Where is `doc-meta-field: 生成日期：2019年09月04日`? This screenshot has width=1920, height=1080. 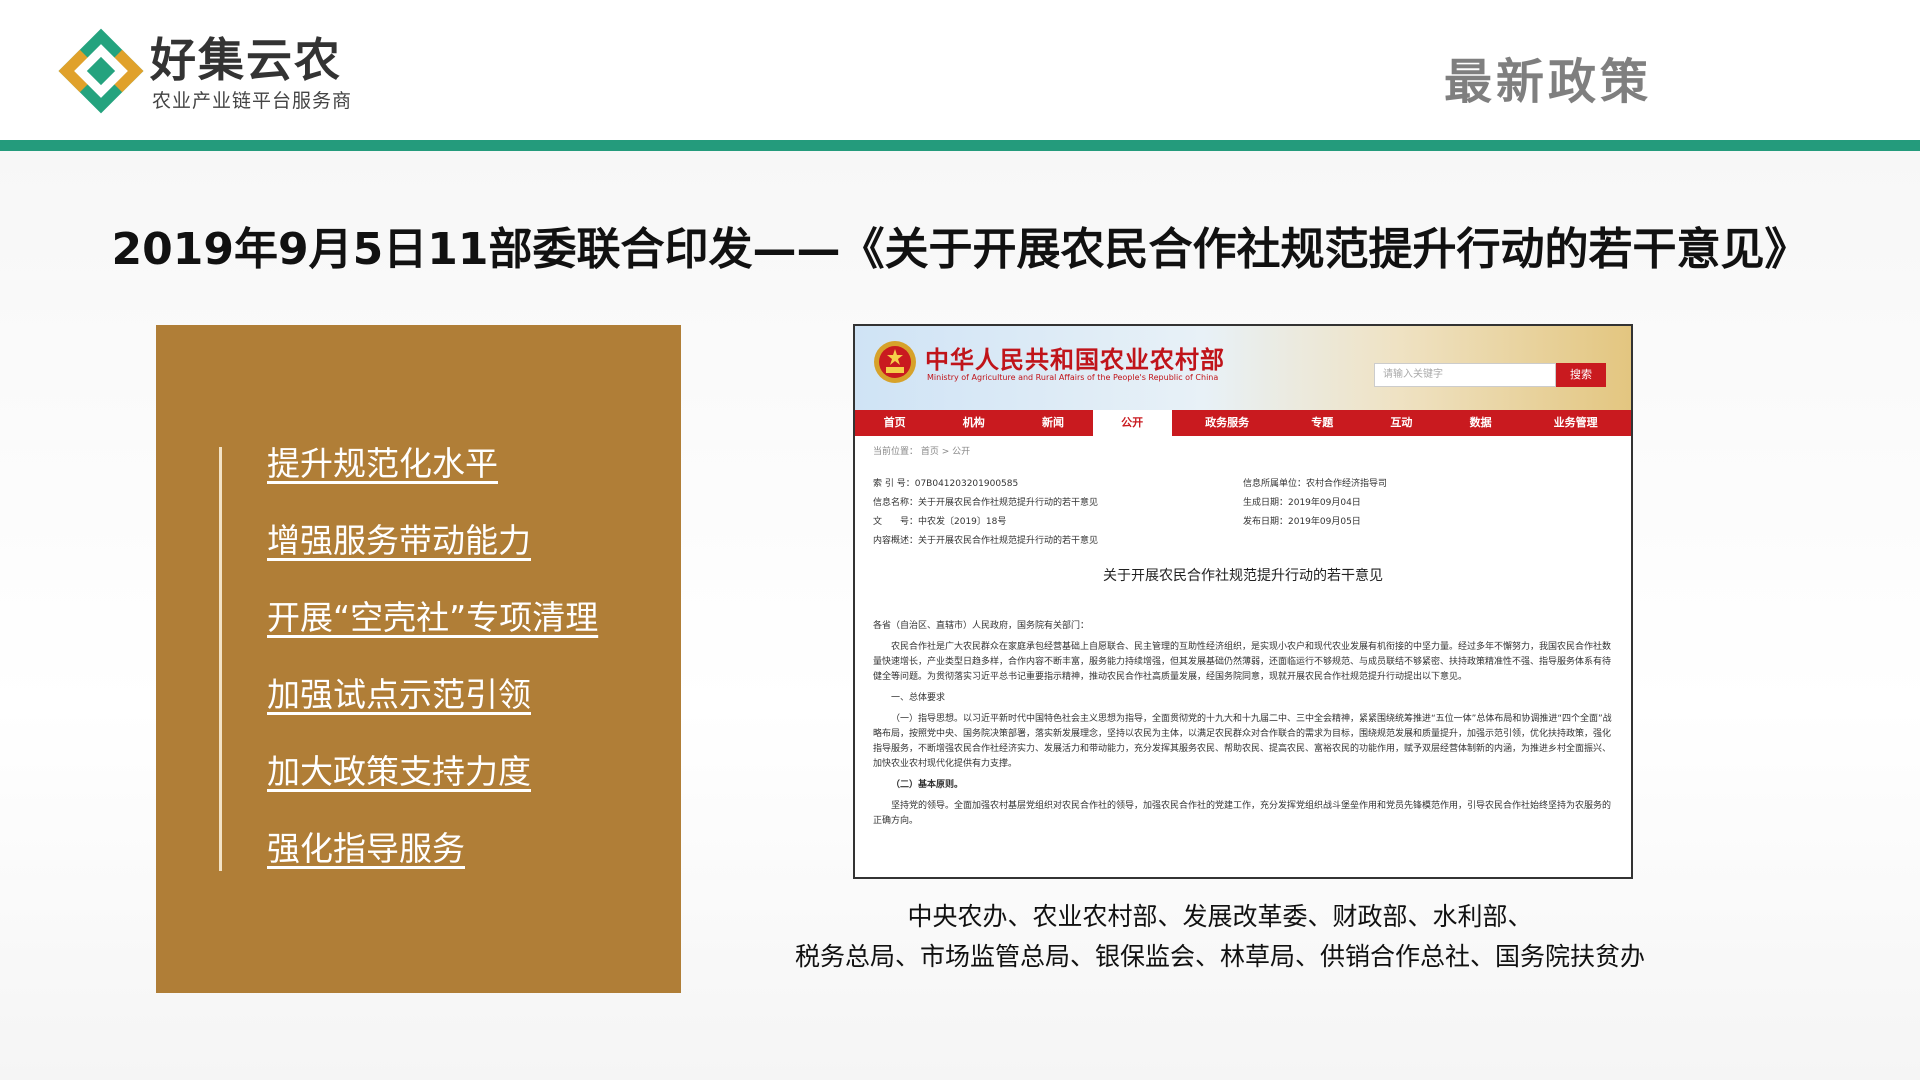
doc-meta-field: 生成日期：2019年09月04日 is located at coordinates (1302, 503).